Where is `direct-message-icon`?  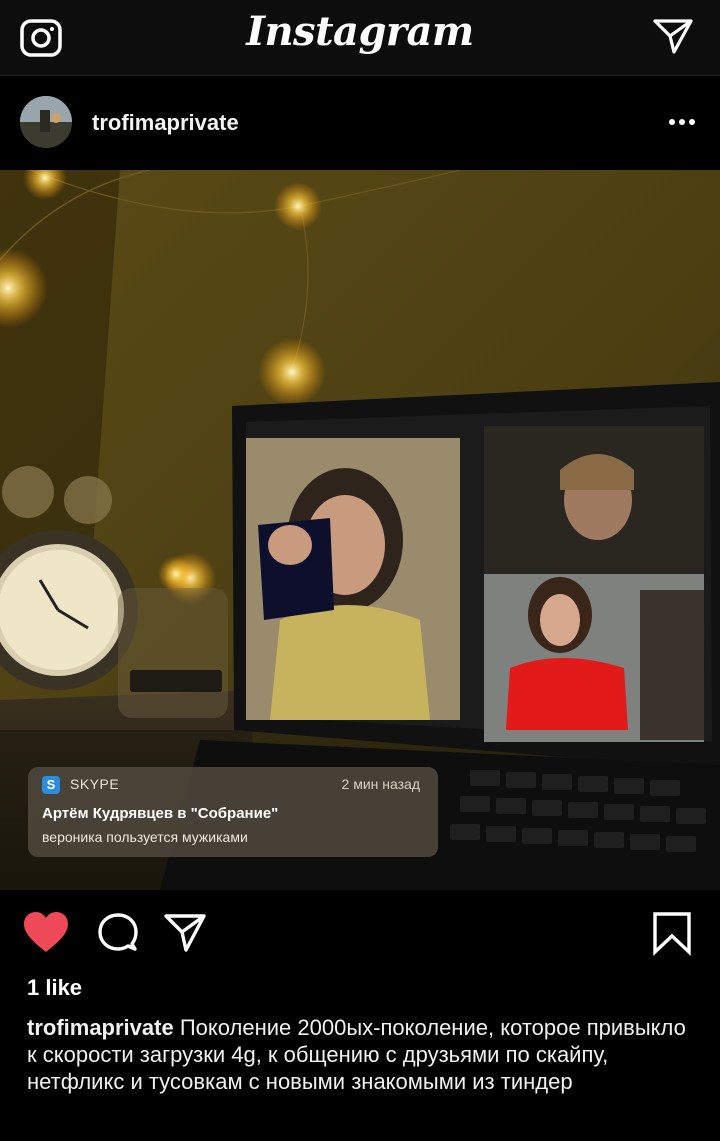
direct-message-icon is located at coordinates (673, 36).